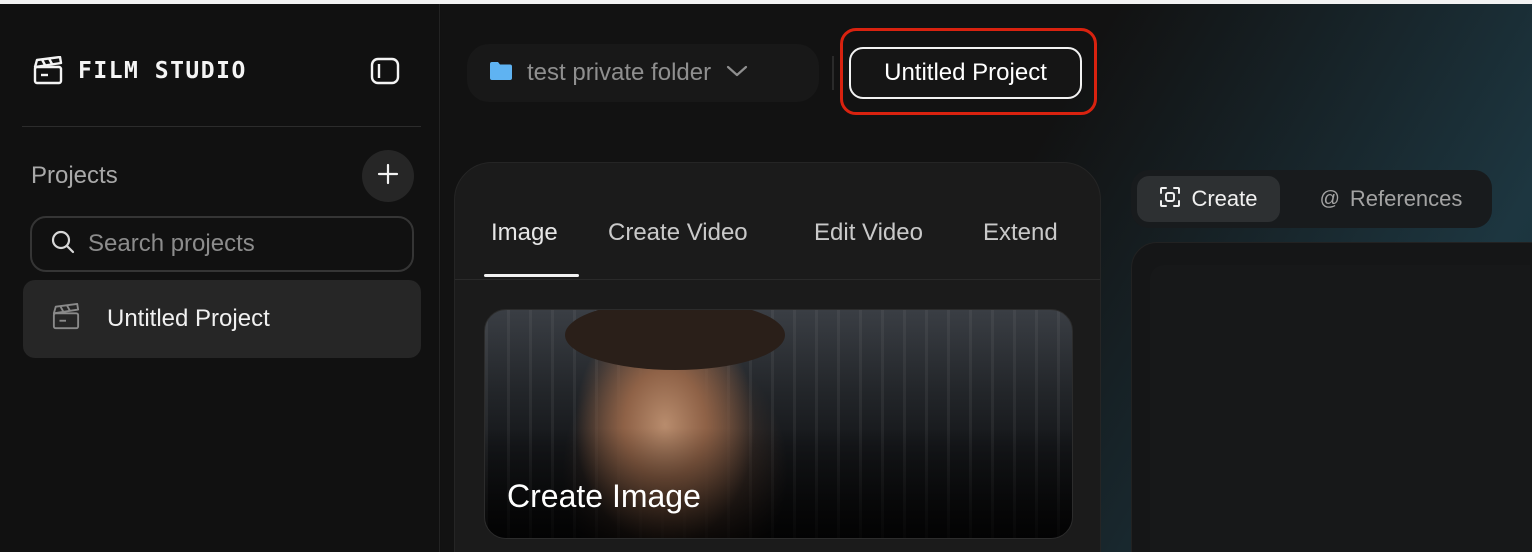 The height and width of the screenshot is (552, 1532). I want to click on collapse-sidebar-button, so click(385, 71).